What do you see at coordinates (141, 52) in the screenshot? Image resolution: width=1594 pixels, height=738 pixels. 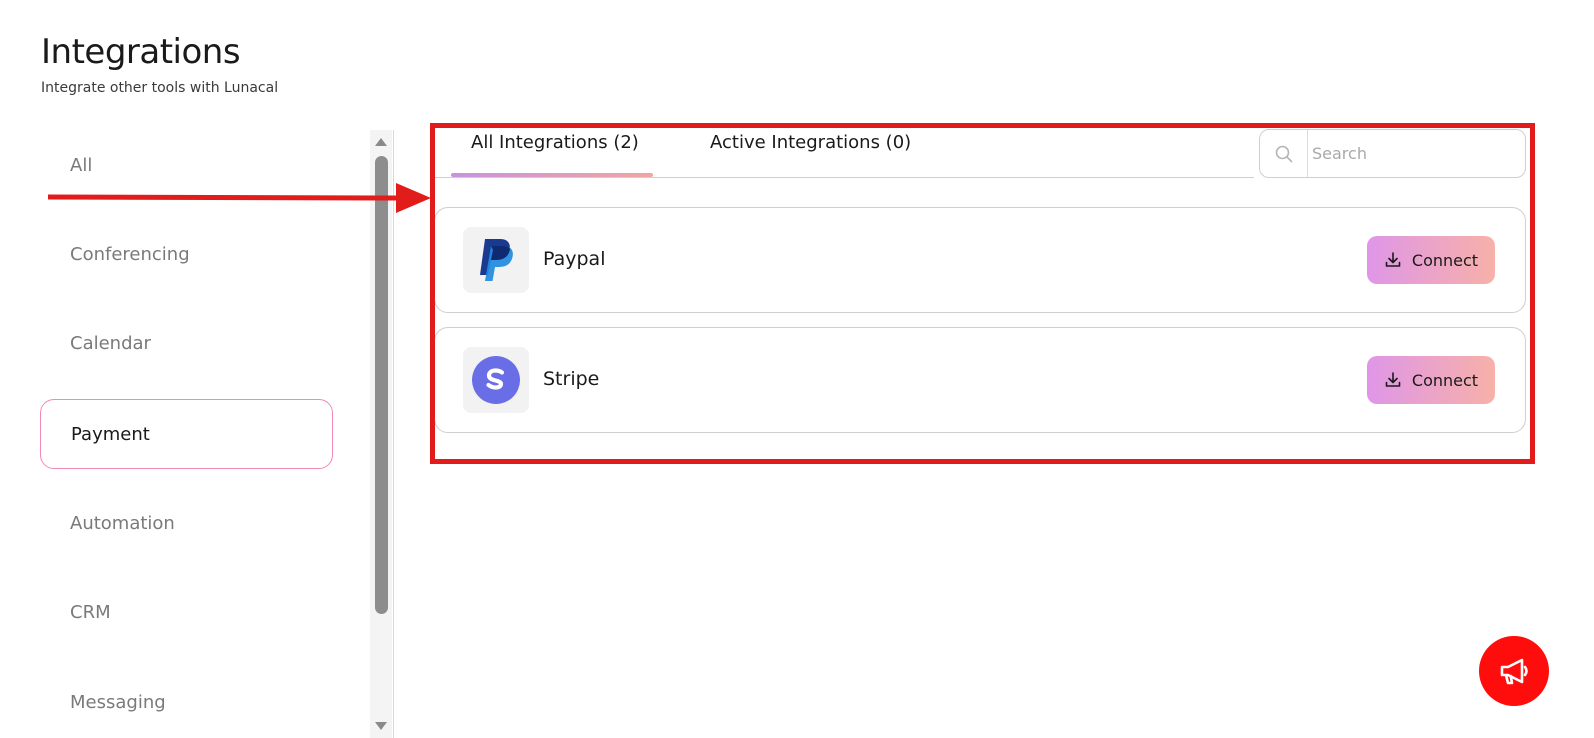 I see `page-title: Integrations` at bounding box center [141, 52].